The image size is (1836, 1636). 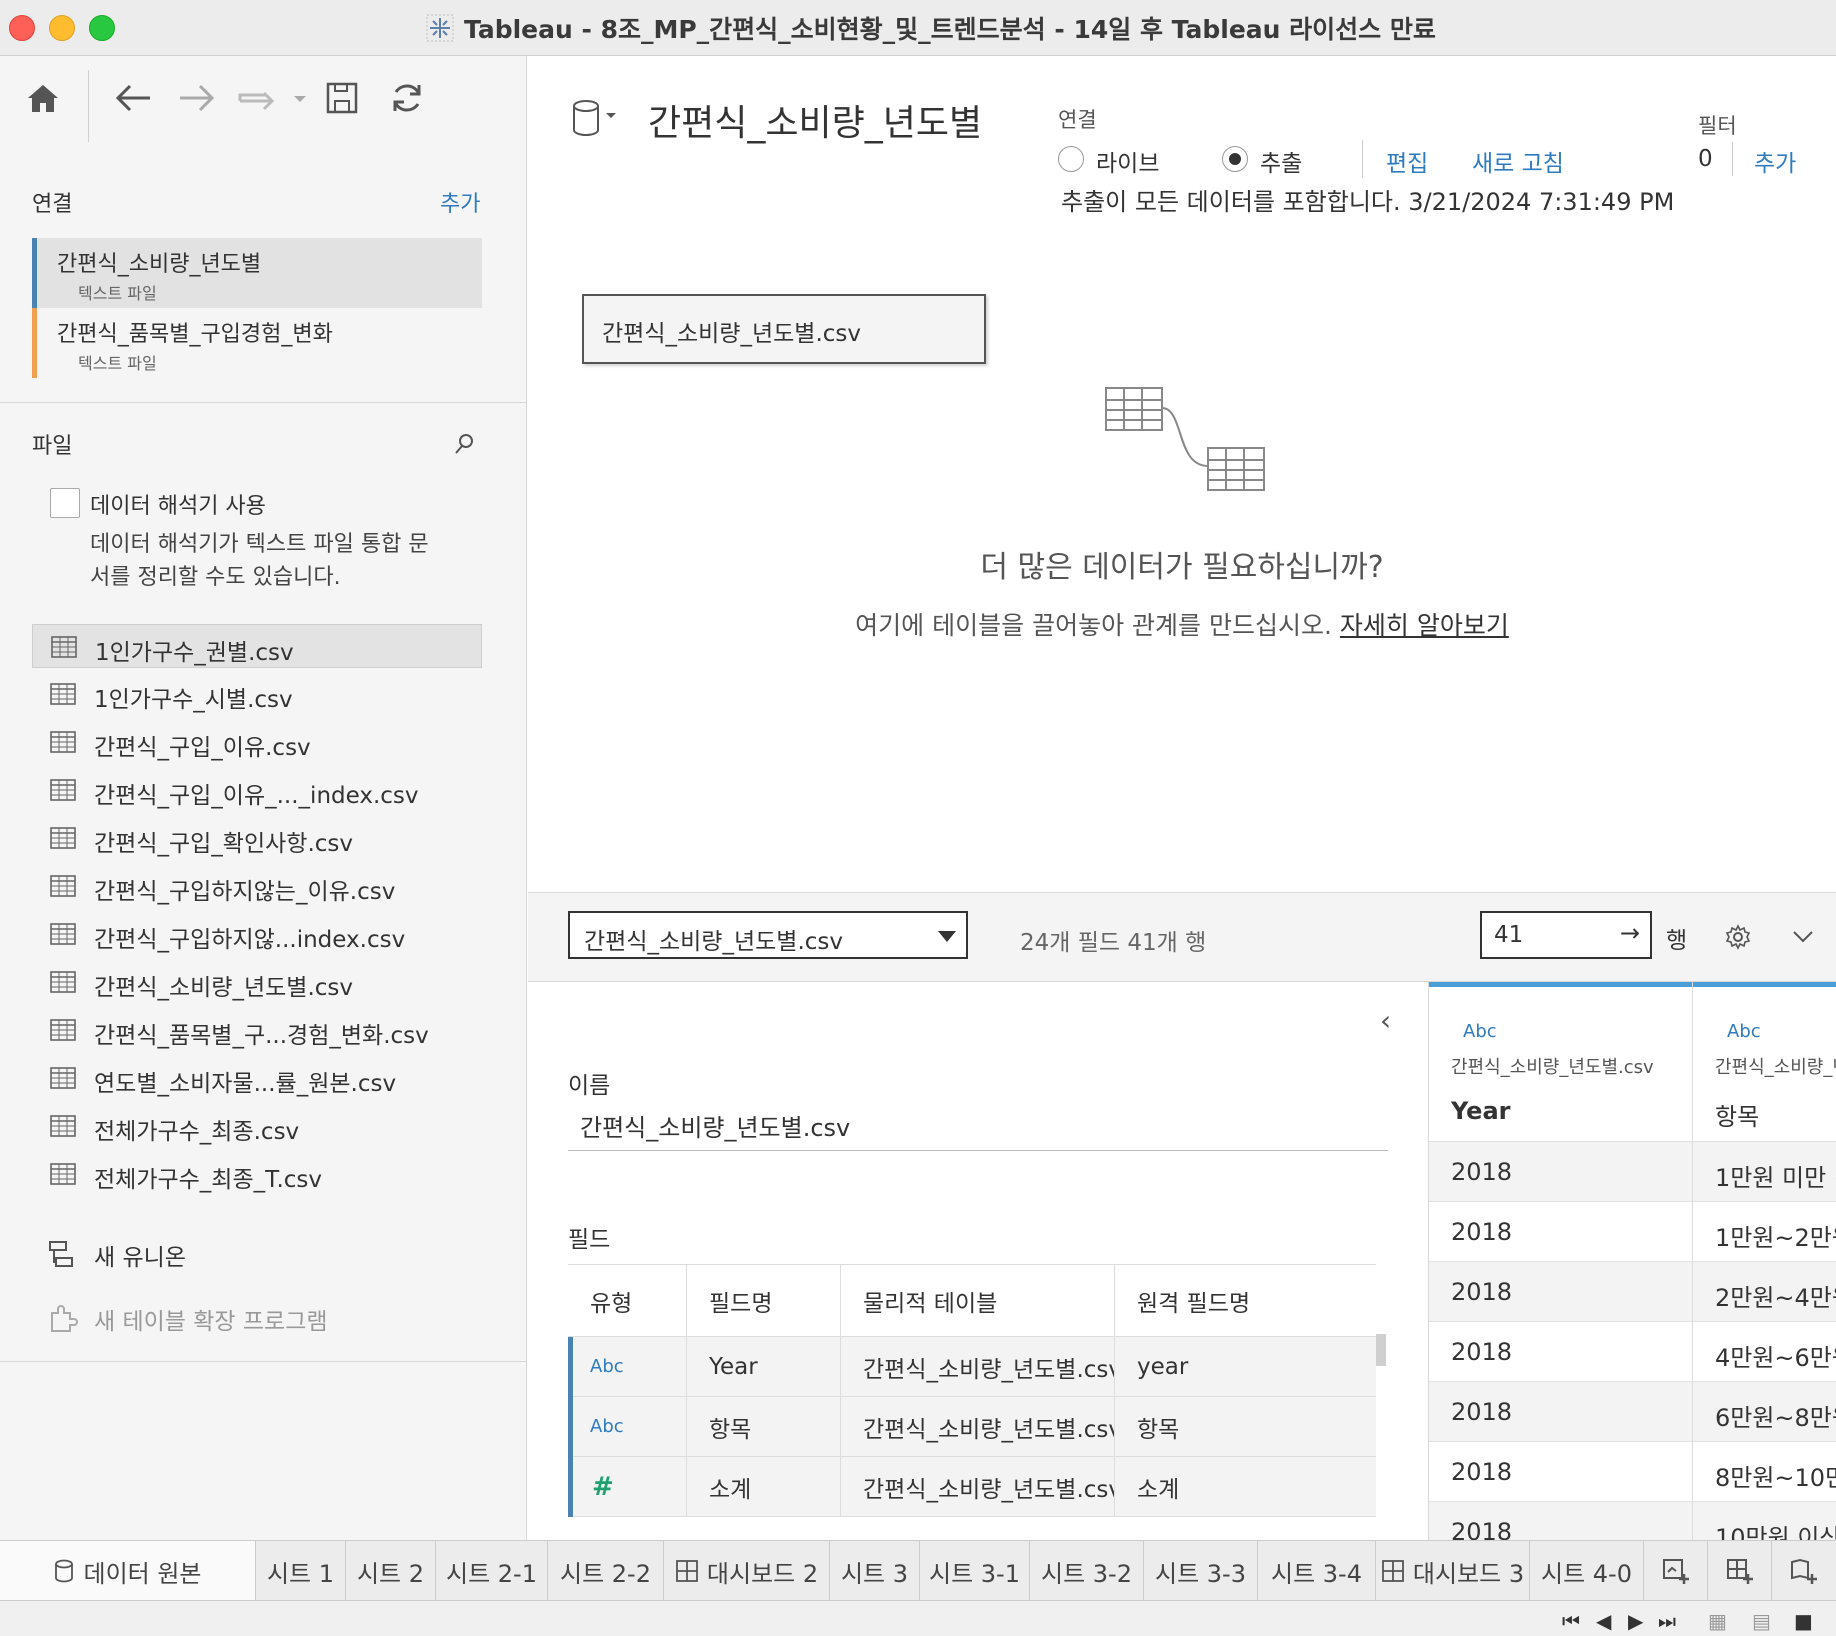 I want to click on data-interpreter-checkbox, so click(x=65, y=503).